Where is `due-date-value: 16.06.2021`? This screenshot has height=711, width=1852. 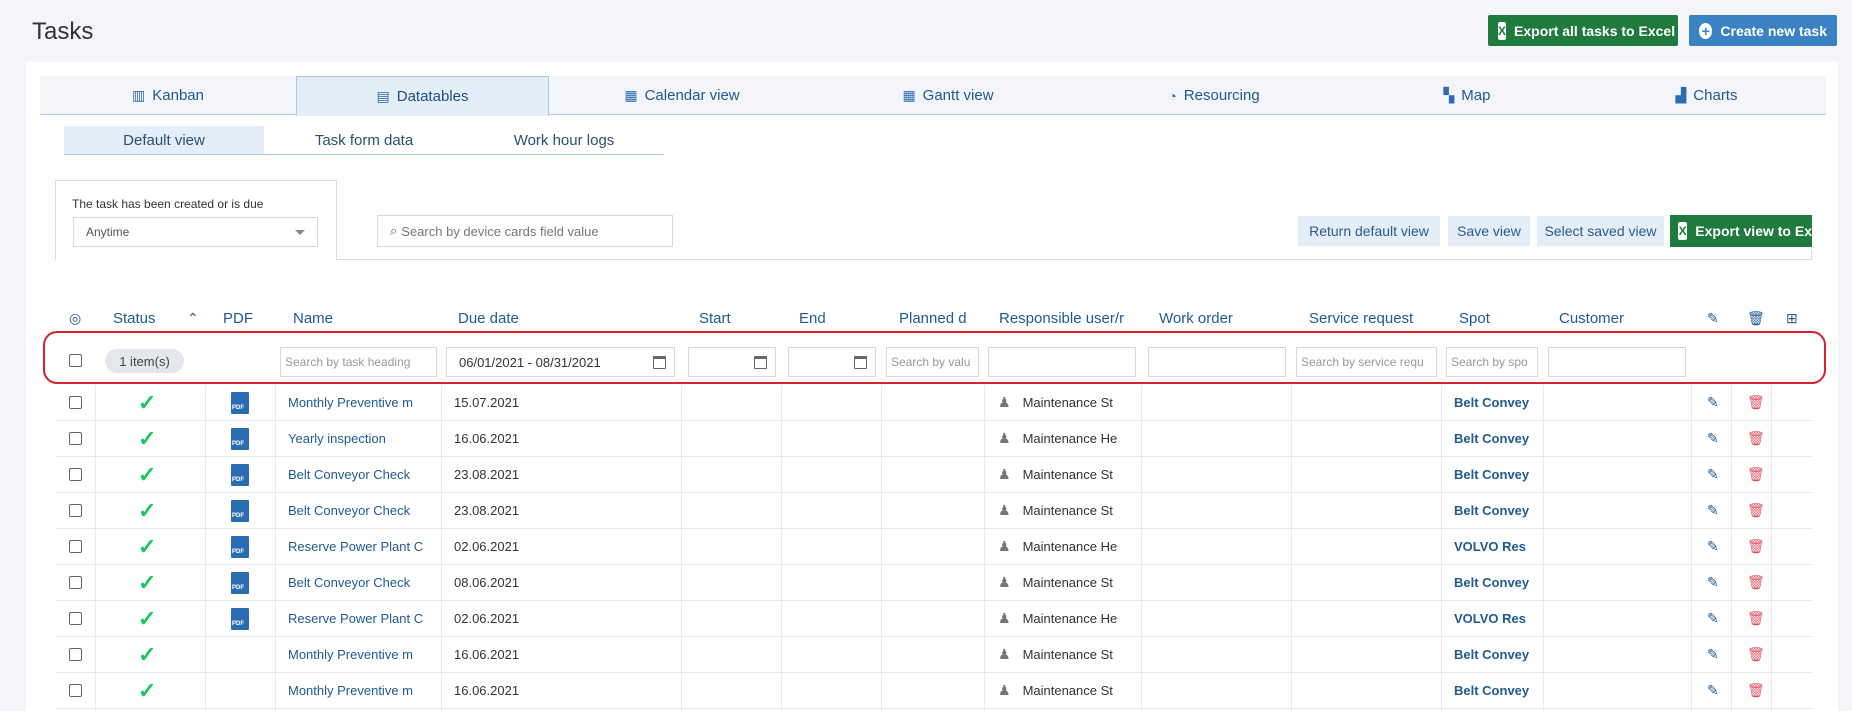
due-date-value: 16.06.2021 is located at coordinates (487, 690).